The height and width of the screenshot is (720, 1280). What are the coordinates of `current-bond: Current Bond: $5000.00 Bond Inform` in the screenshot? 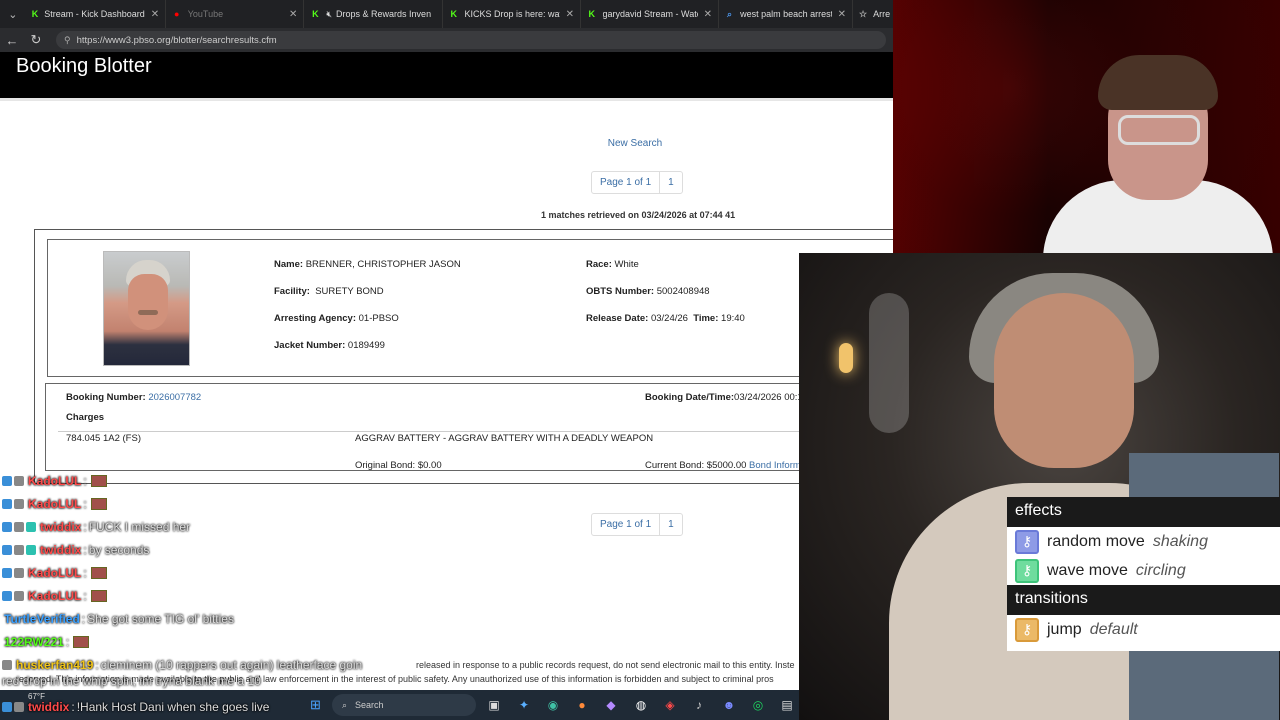 It's located at (723, 465).